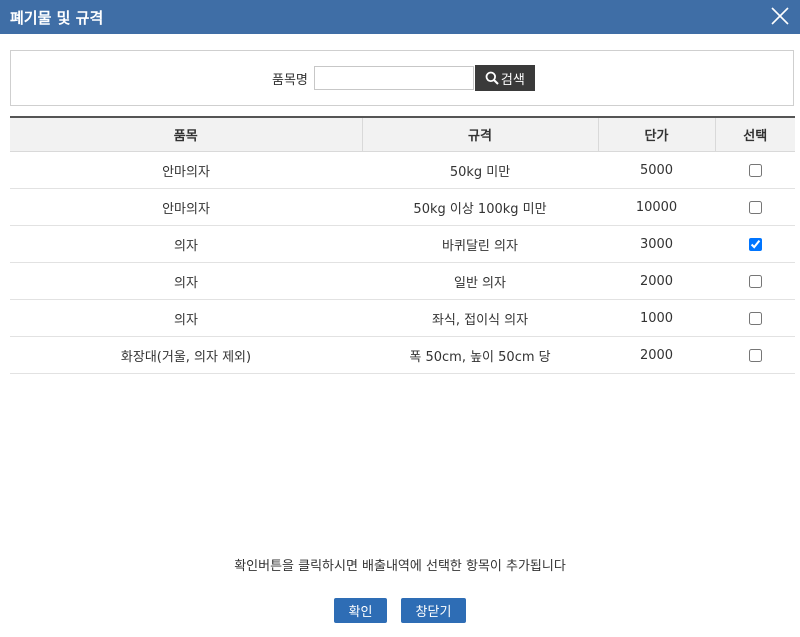 The image size is (800, 637). Describe the element at coordinates (400, 610) in the screenshot. I see `button-group: 확인 창닫기` at that location.